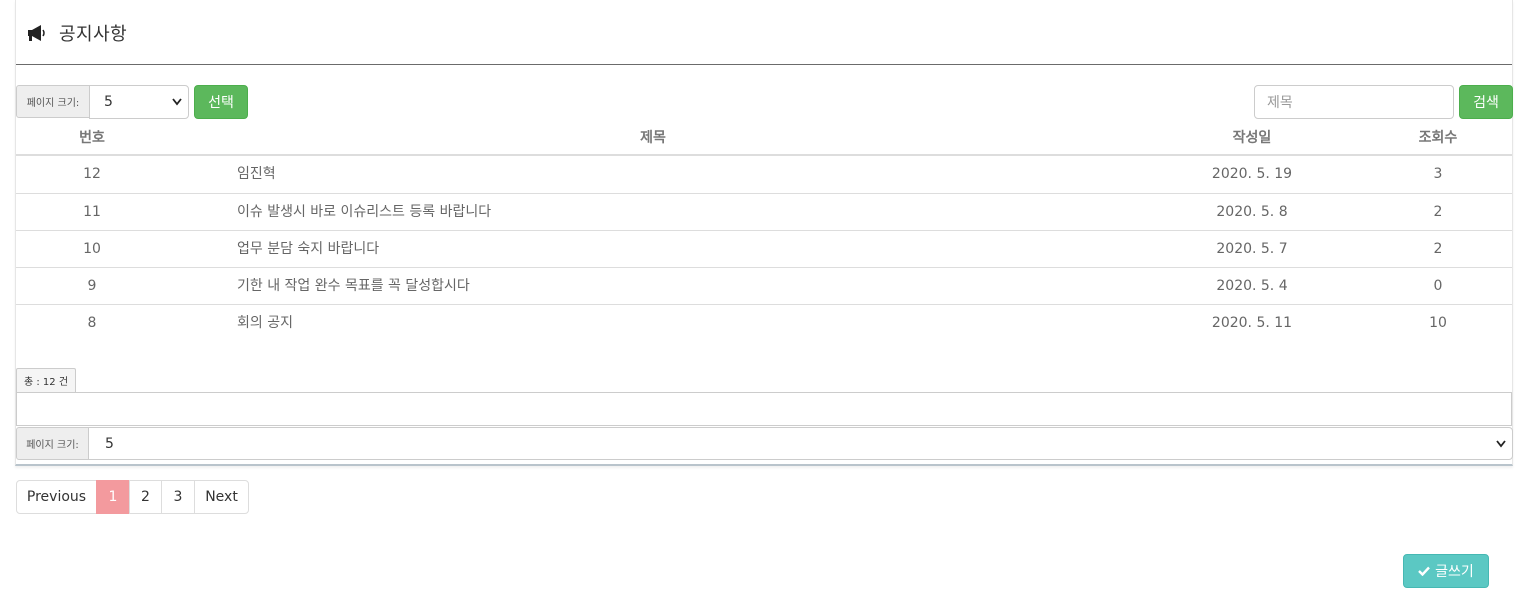 The width and height of the screenshot is (1523, 594). What do you see at coordinates (764, 248) in the screenshot?
I see `table-row: 10 업무 분담 숙지 바랍니다 2020. 5. 7 2` at bounding box center [764, 248].